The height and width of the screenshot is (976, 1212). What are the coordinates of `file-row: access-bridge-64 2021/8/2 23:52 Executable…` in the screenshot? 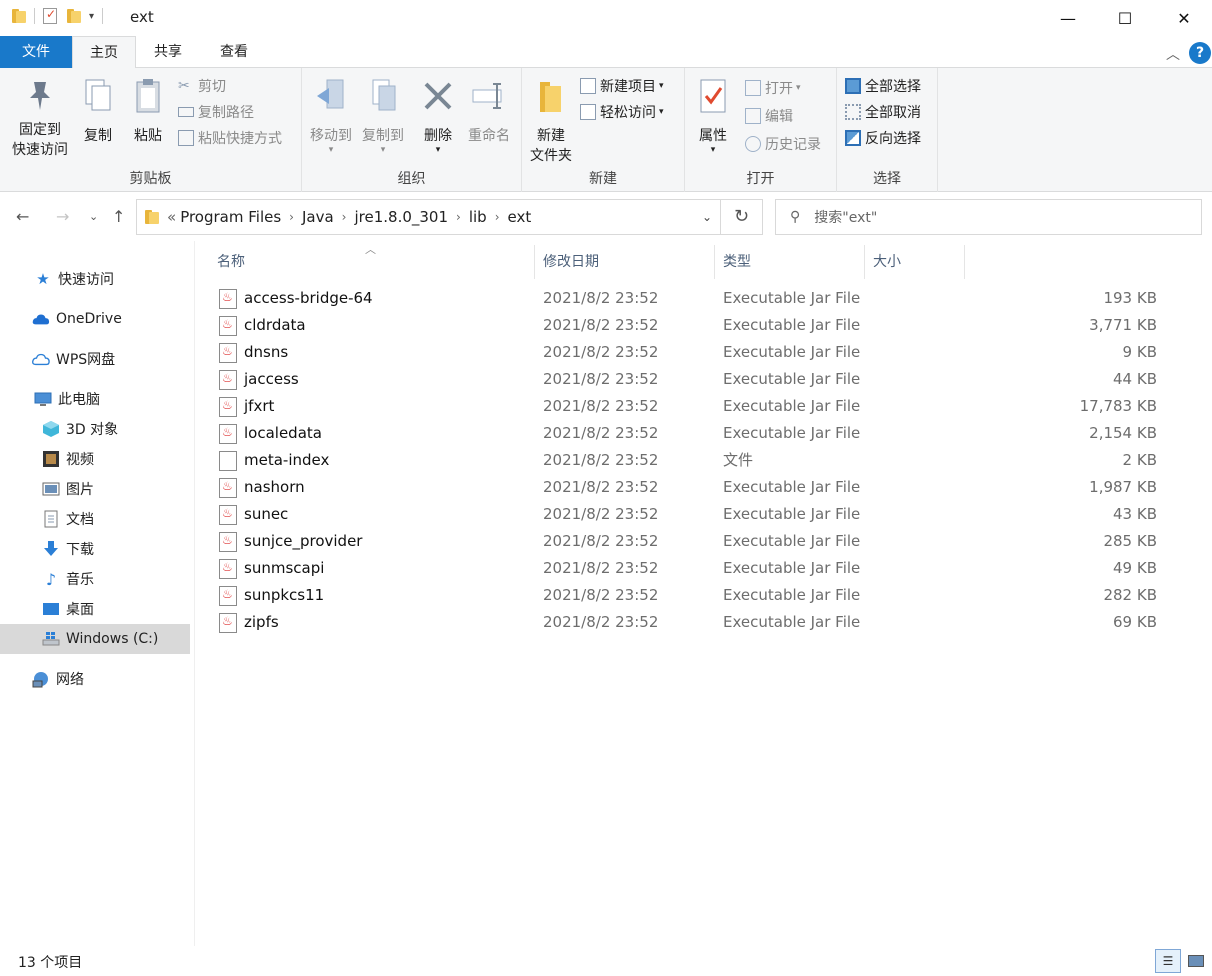 It's located at (689, 298).